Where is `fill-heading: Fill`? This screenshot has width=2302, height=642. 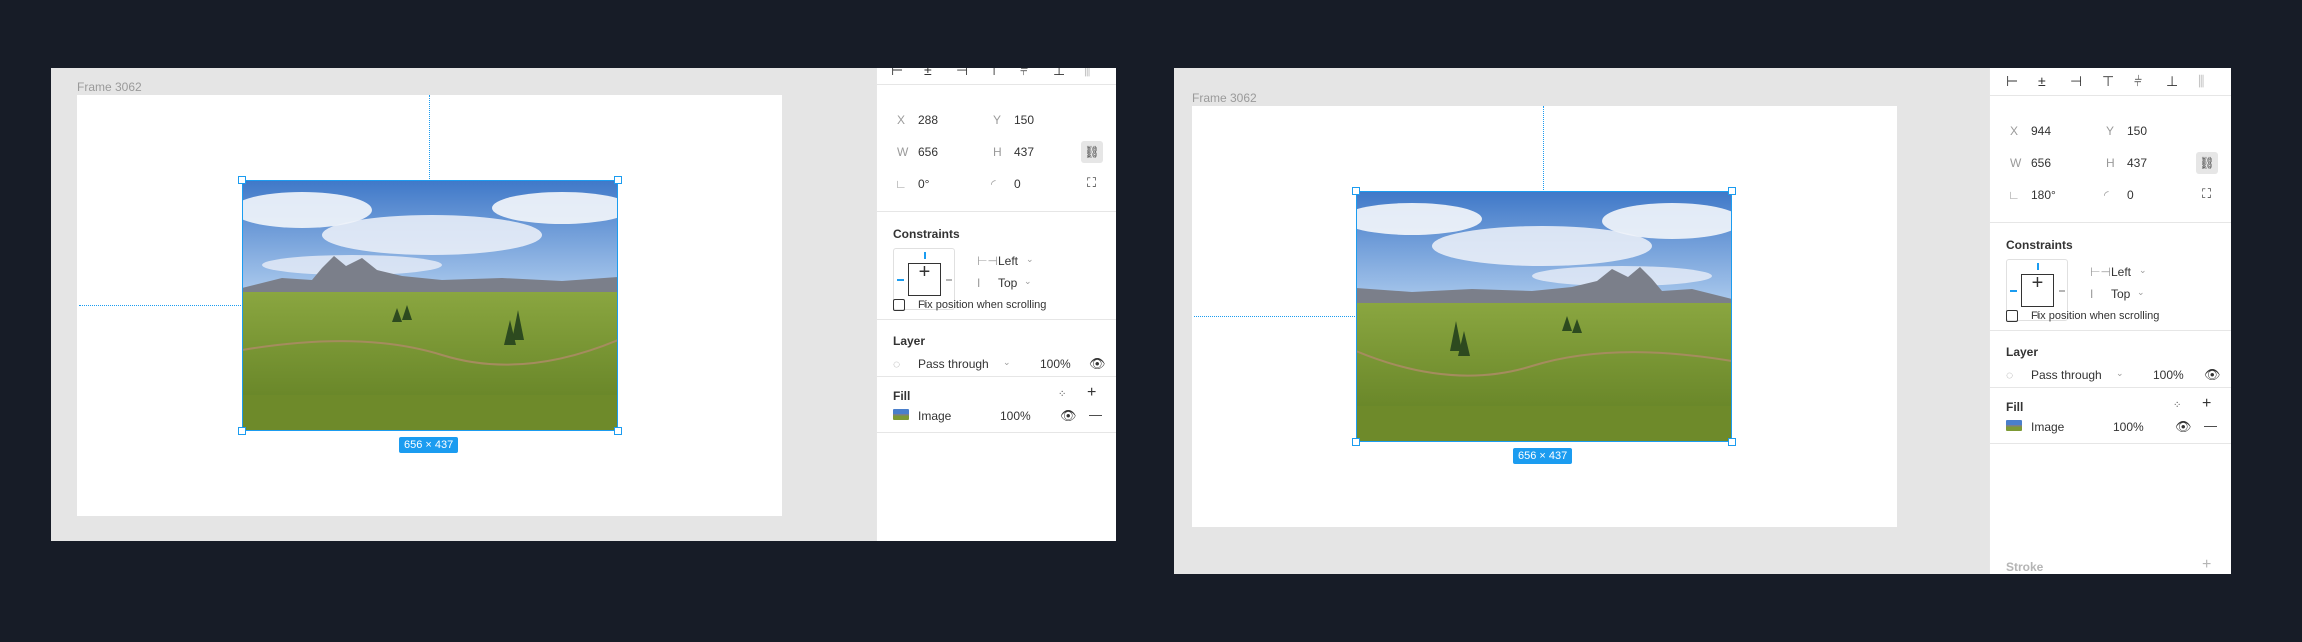 fill-heading: Fill is located at coordinates (2015, 407).